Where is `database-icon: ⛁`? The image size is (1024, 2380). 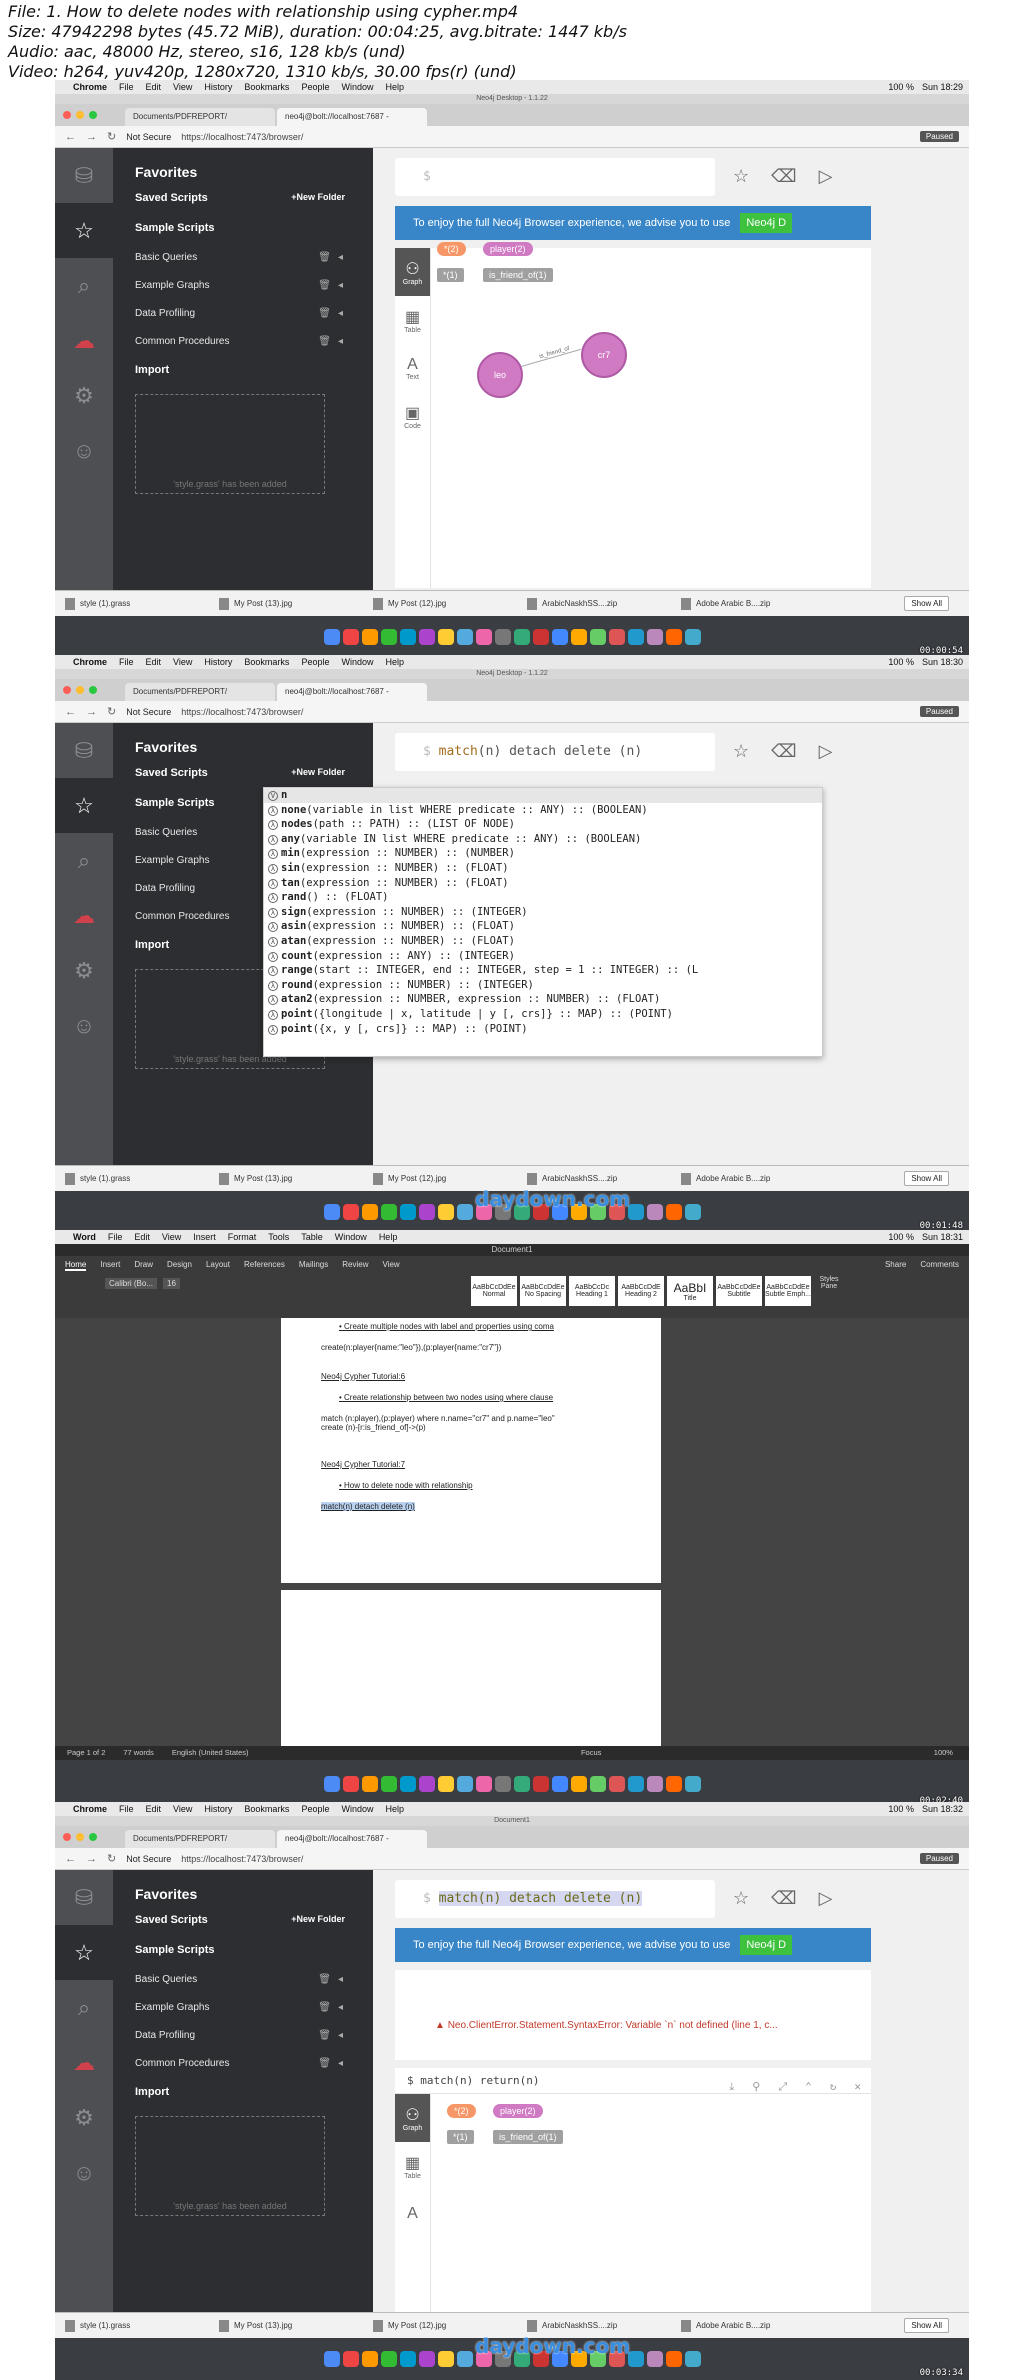 database-icon: ⛁ is located at coordinates (84, 750).